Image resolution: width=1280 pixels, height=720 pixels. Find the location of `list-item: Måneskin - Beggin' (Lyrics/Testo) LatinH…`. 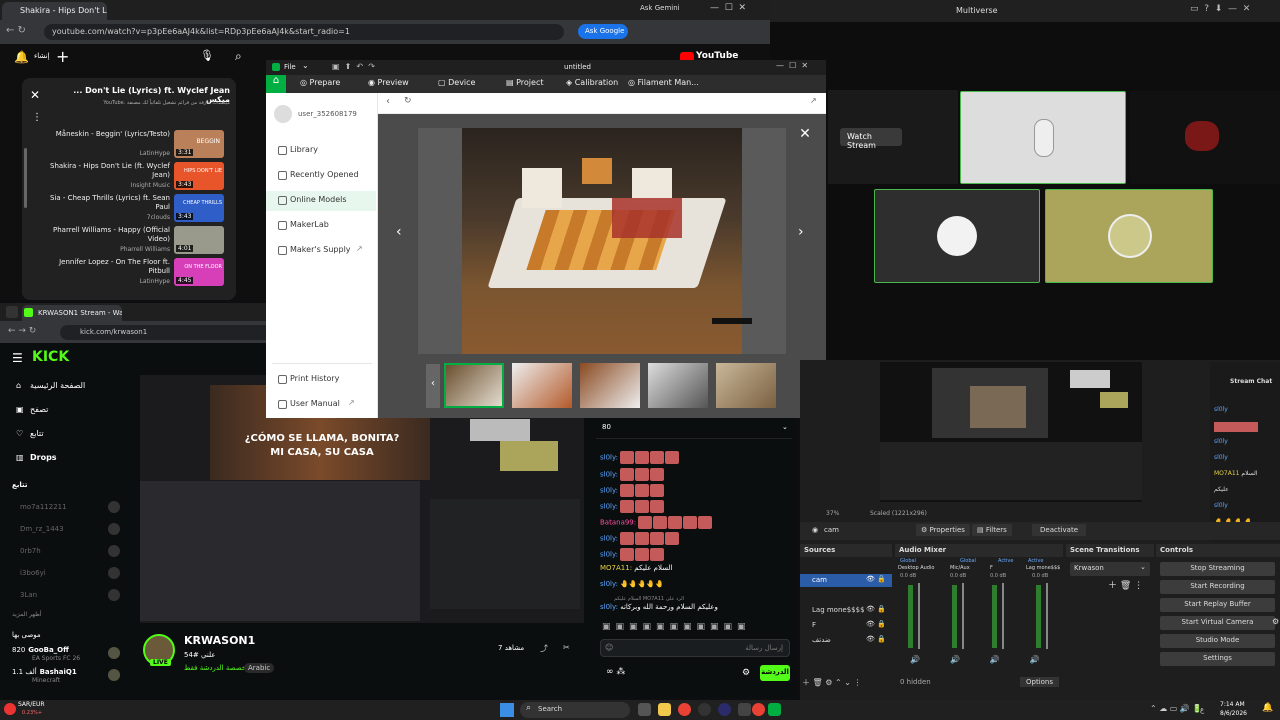

list-item: Måneskin - Beggin' (Lyrics/Testo) LatinH… is located at coordinates (129, 146).